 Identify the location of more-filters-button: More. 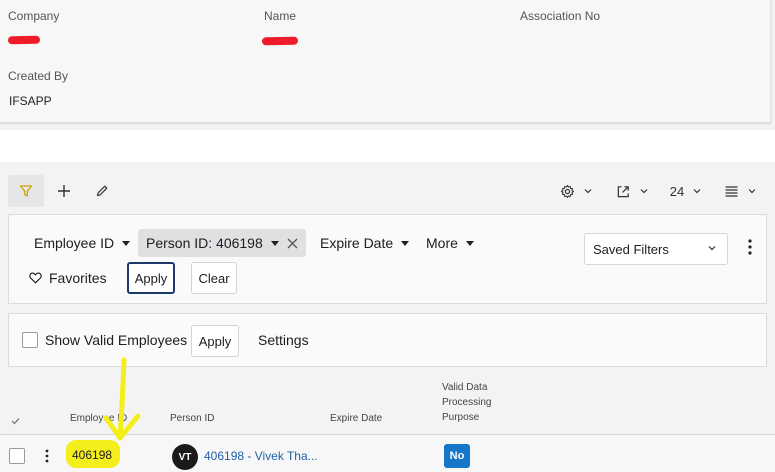
(450, 243).